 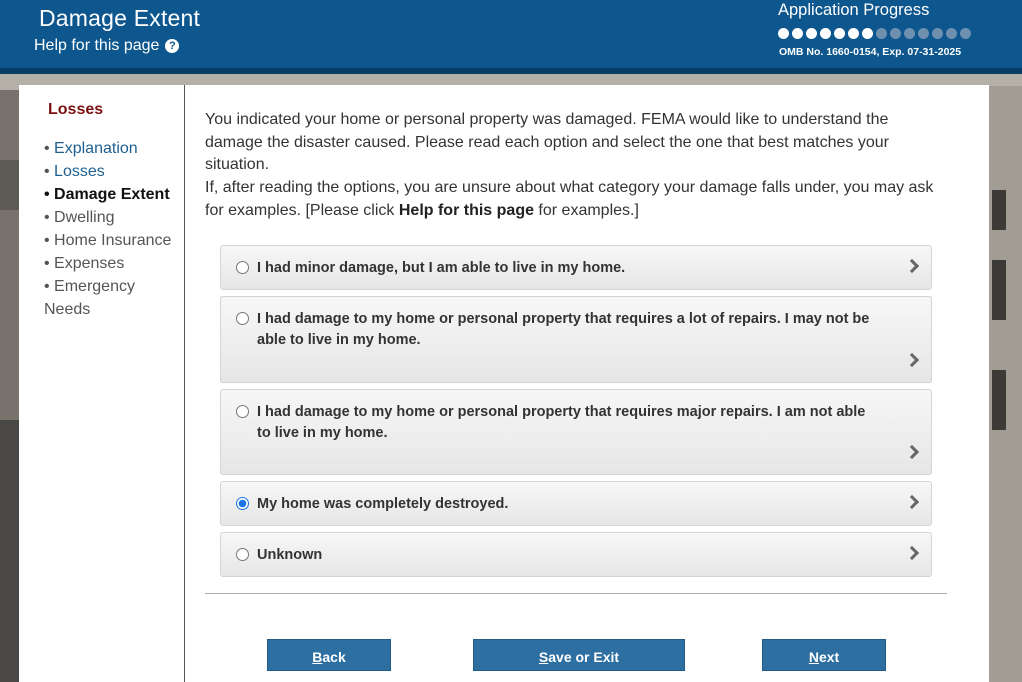 What do you see at coordinates (120, 18) in the screenshot?
I see `page-title: Damage Extent` at bounding box center [120, 18].